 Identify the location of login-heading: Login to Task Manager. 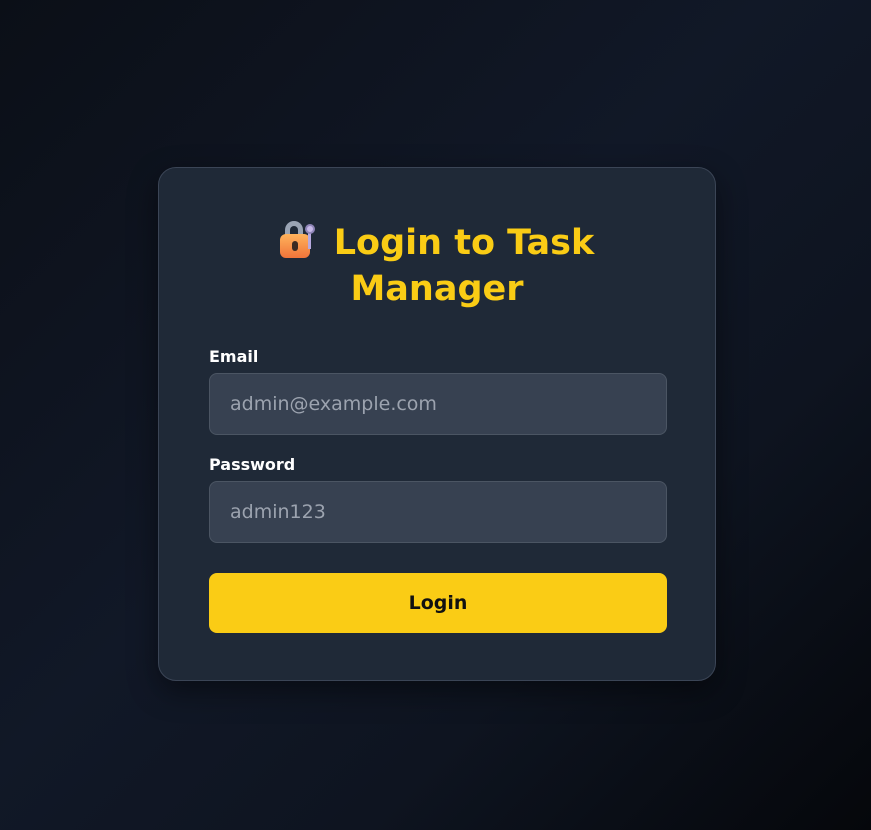
(437, 266).